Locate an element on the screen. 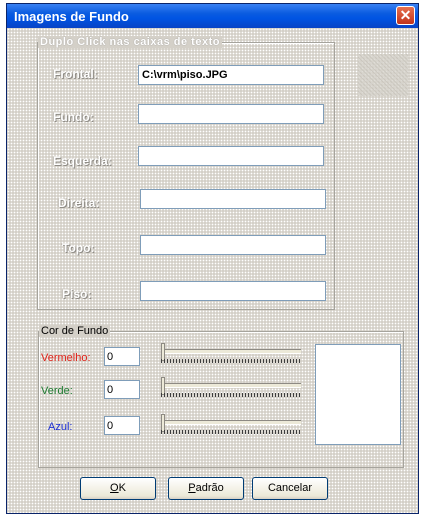 This screenshot has width=425, height=518. color-preview-swatch is located at coordinates (358, 394).